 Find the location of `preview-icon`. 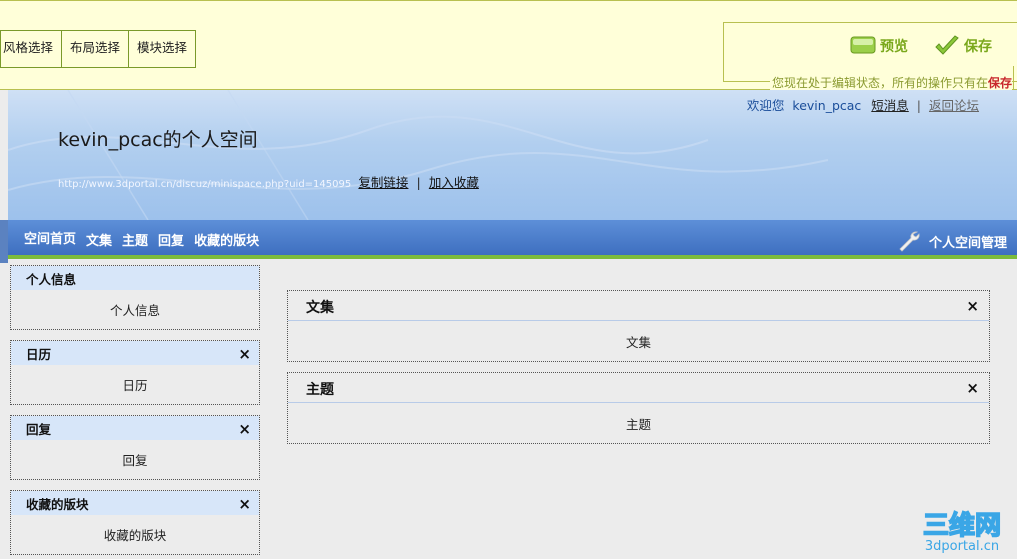

preview-icon is located at coordinates (863, 45).